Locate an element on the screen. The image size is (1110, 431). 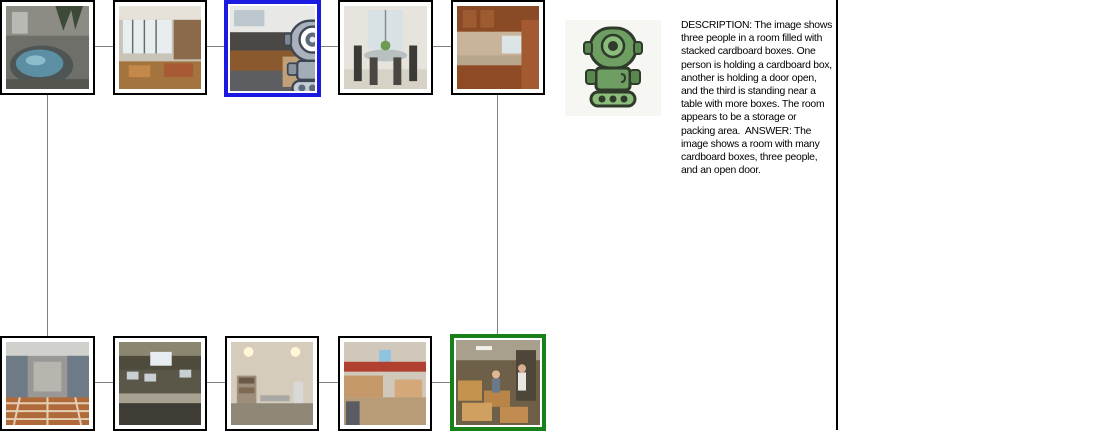
room-thumbnail-lobby-lounge is located at coordinates (160, 47).